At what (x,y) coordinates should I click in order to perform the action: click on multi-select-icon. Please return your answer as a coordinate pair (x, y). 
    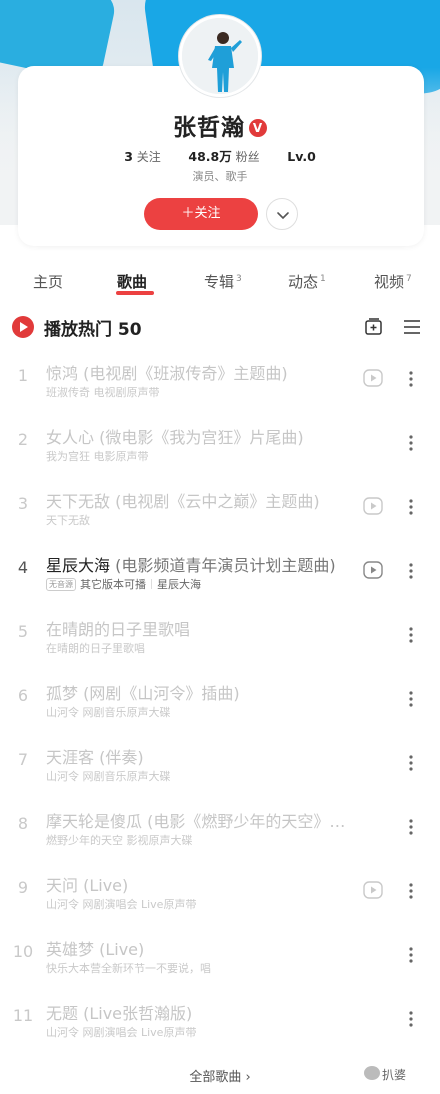
    Looking at the image, I should click on (412, 327).